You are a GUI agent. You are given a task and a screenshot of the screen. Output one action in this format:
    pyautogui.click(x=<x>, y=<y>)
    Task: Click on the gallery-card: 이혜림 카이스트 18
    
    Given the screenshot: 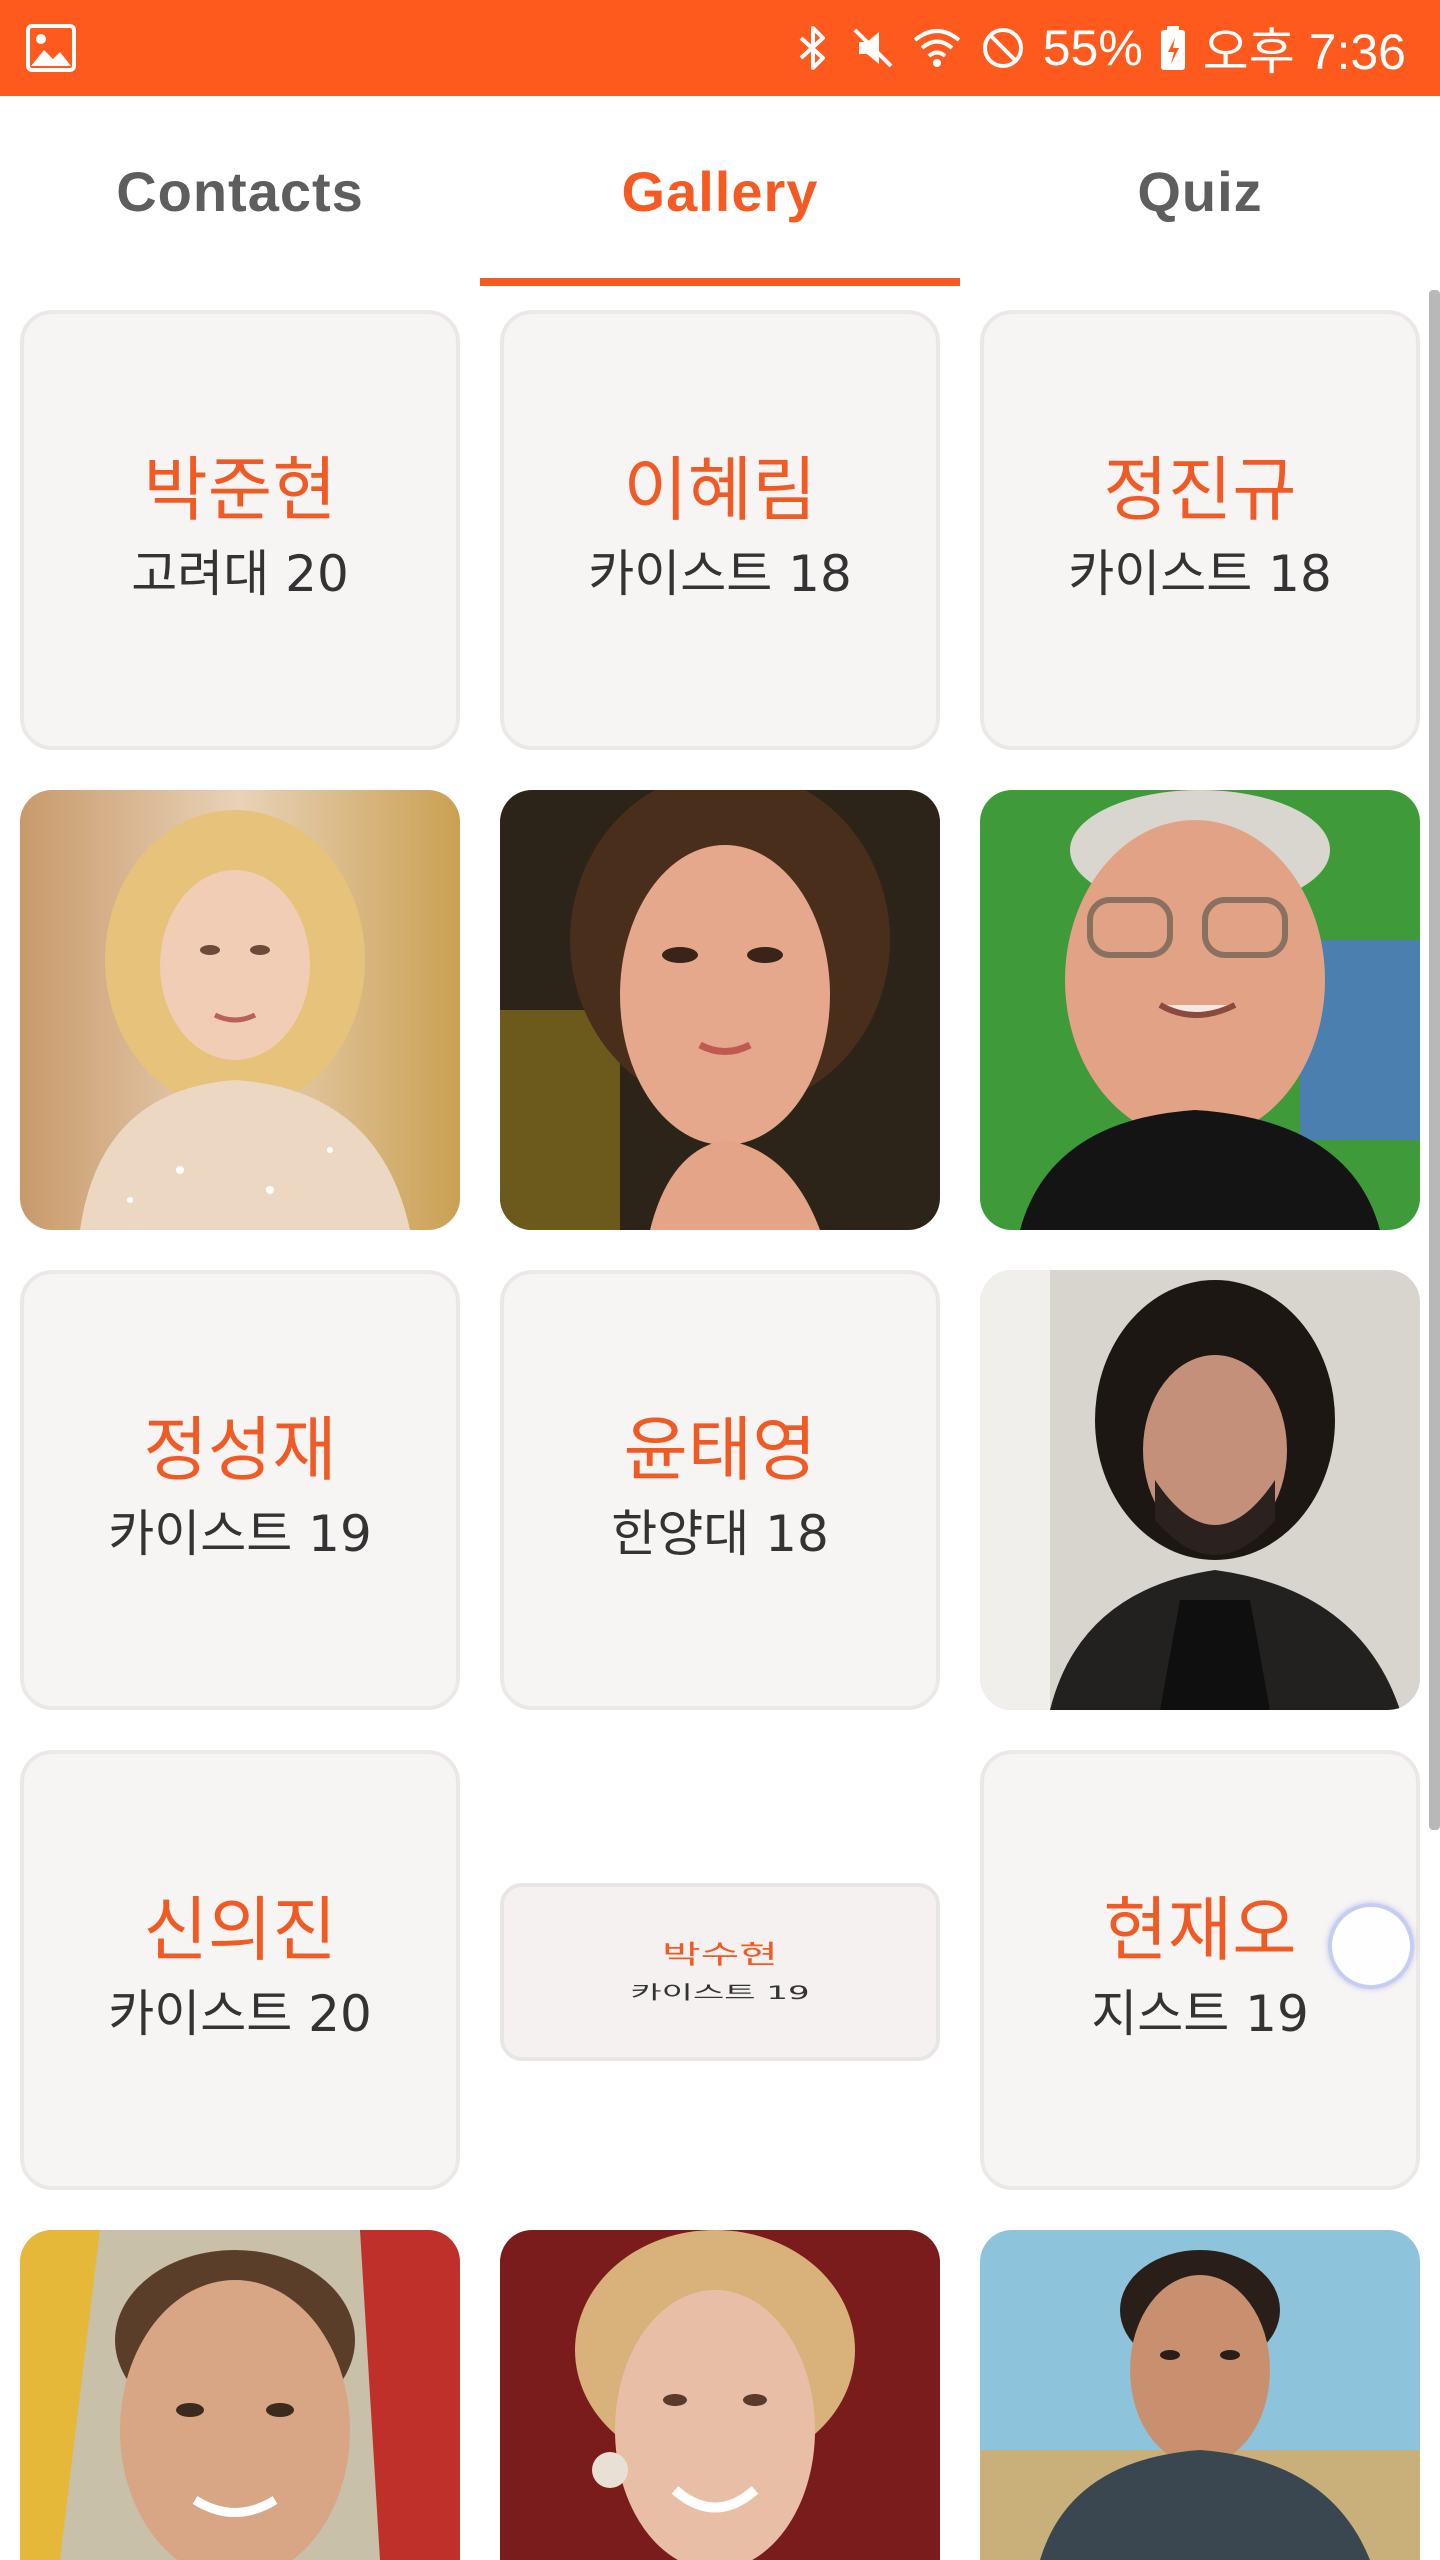 What is the action you would take?
    pyautogui.click(x=720, y=530)
    